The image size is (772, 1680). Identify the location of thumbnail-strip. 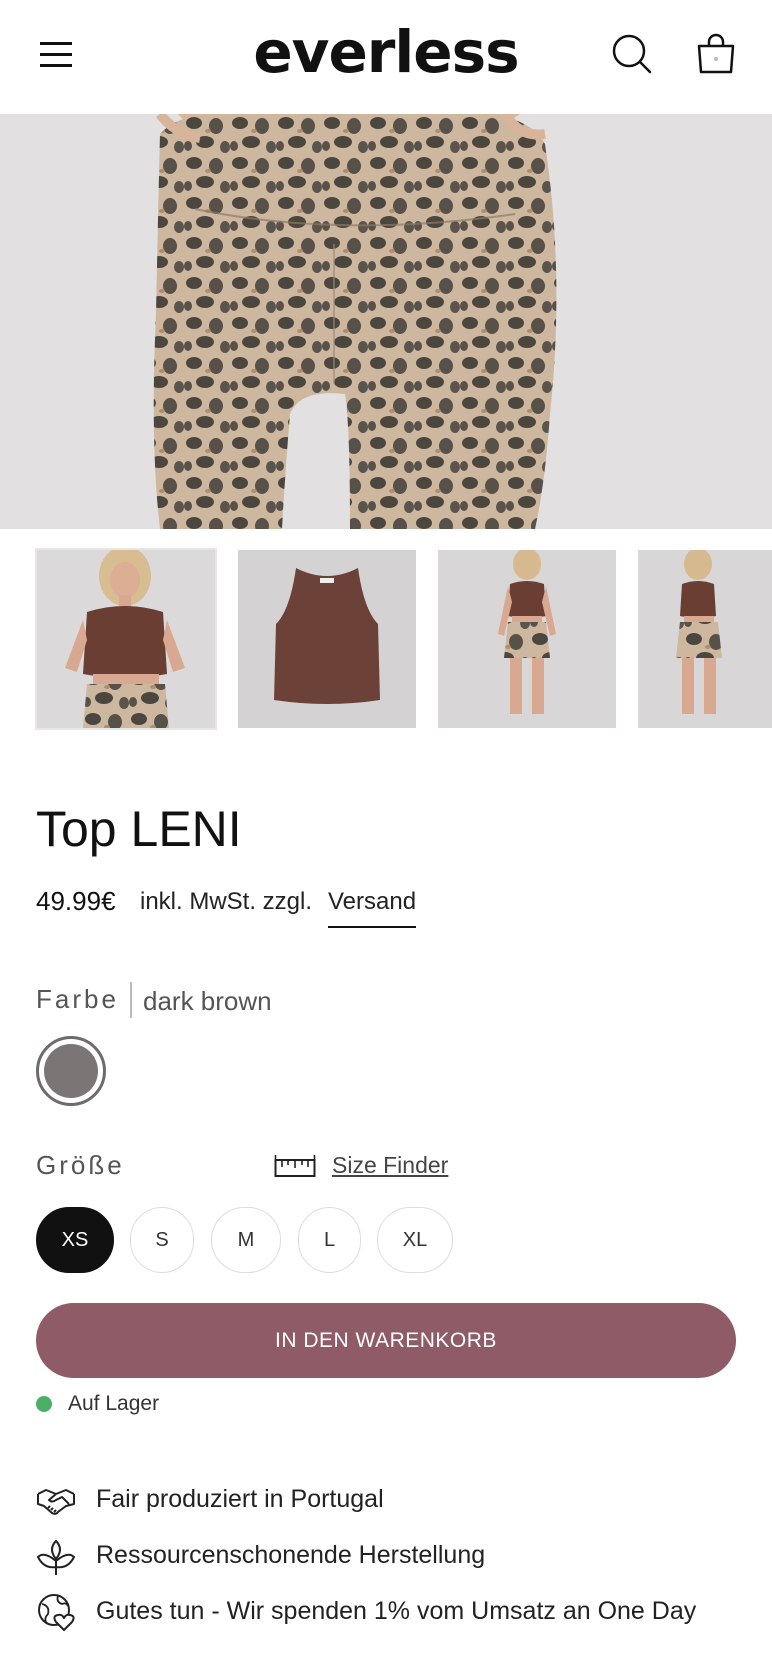
(386, 640).